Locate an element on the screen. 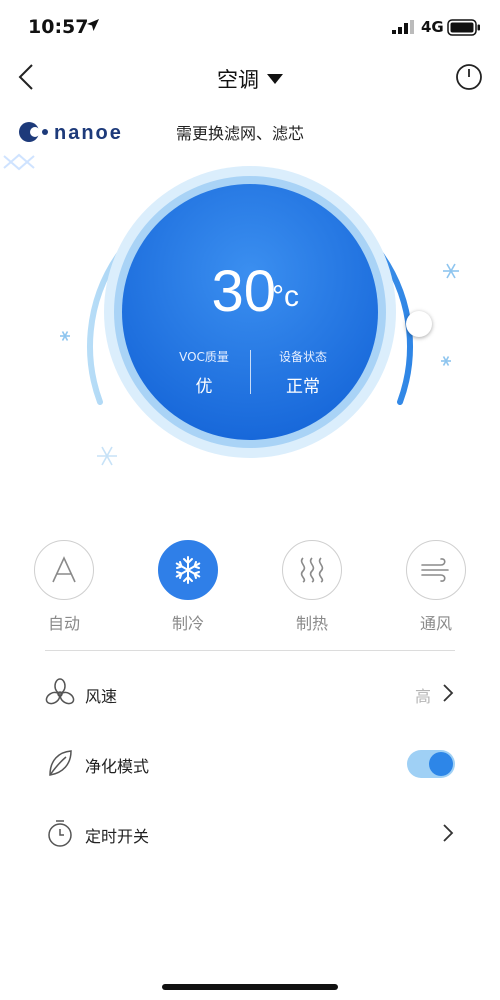 The width and height of the screenshot is (500, 1000). wind-icon is located at coordinates (435, 570).